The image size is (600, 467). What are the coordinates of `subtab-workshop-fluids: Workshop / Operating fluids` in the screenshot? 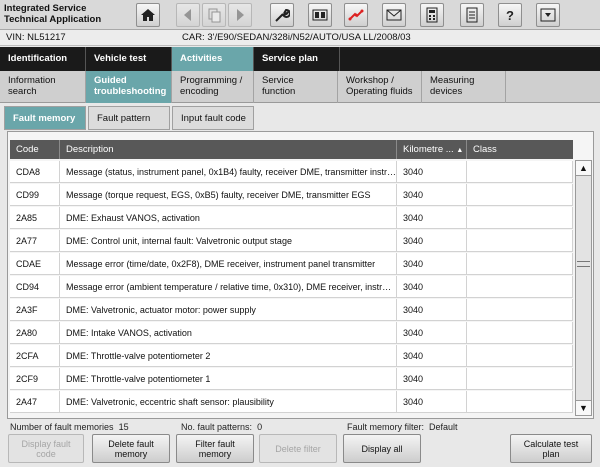 It's located at (380, 87).